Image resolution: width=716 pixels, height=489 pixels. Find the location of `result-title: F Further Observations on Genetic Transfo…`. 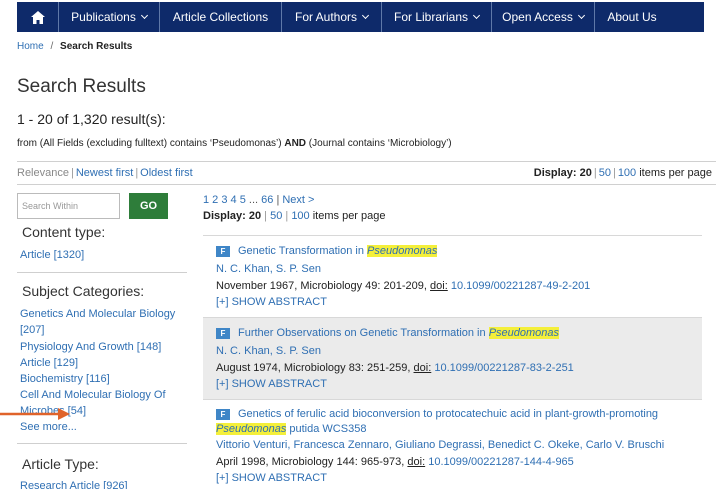

result-title: F Further Observations on Genetic Transfo… is located at coordinates (388, 333).